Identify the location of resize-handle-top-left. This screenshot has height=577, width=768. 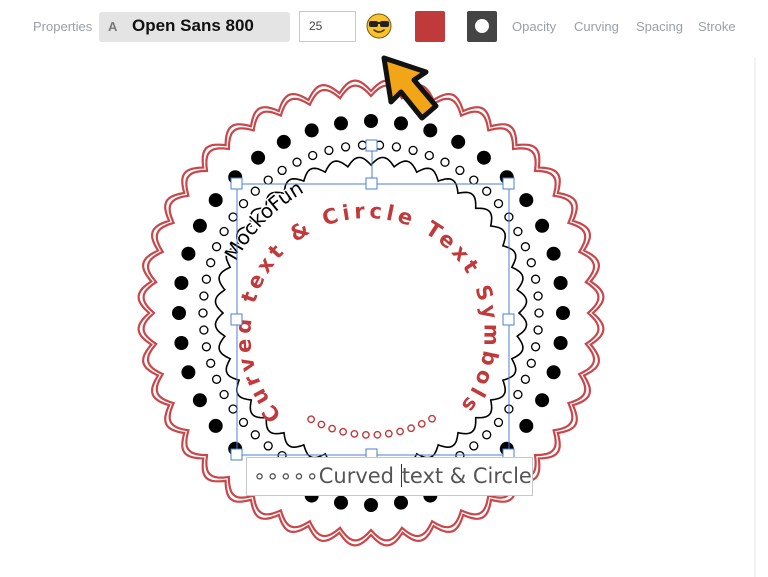
(236, 183).